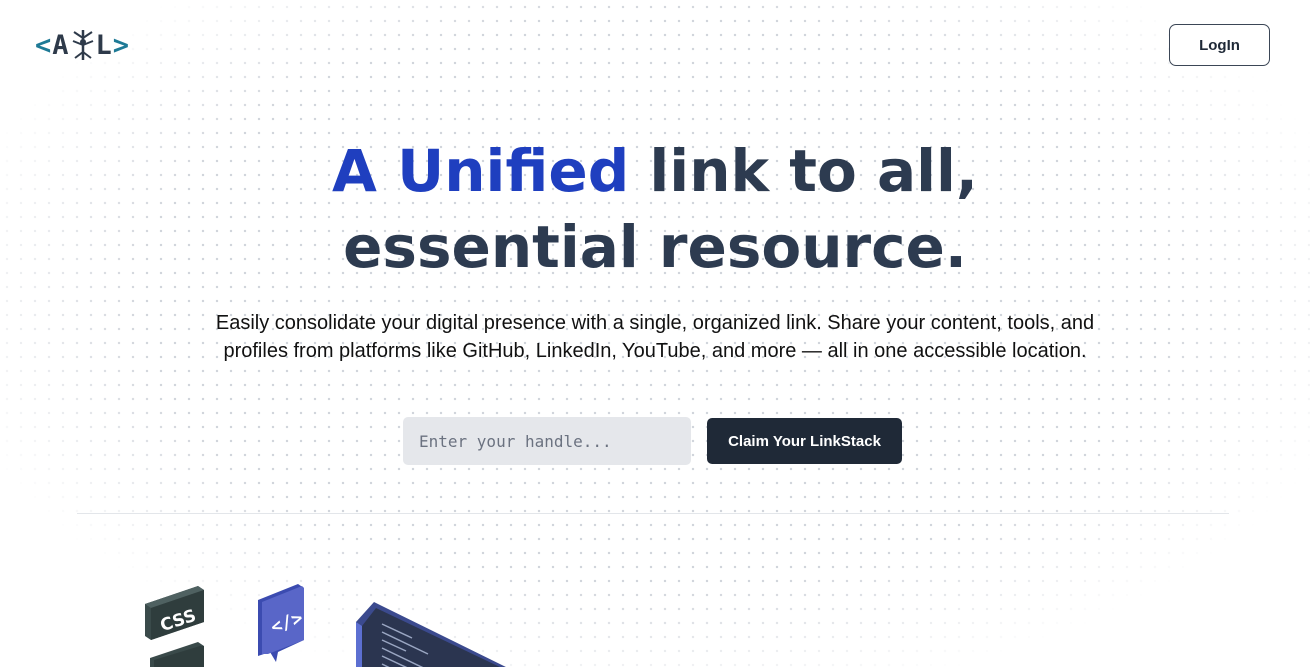 Image resolution: width=1310 pixels, height=667 pixels. I want to click on logo-letter-a: A, so click(61, 45).